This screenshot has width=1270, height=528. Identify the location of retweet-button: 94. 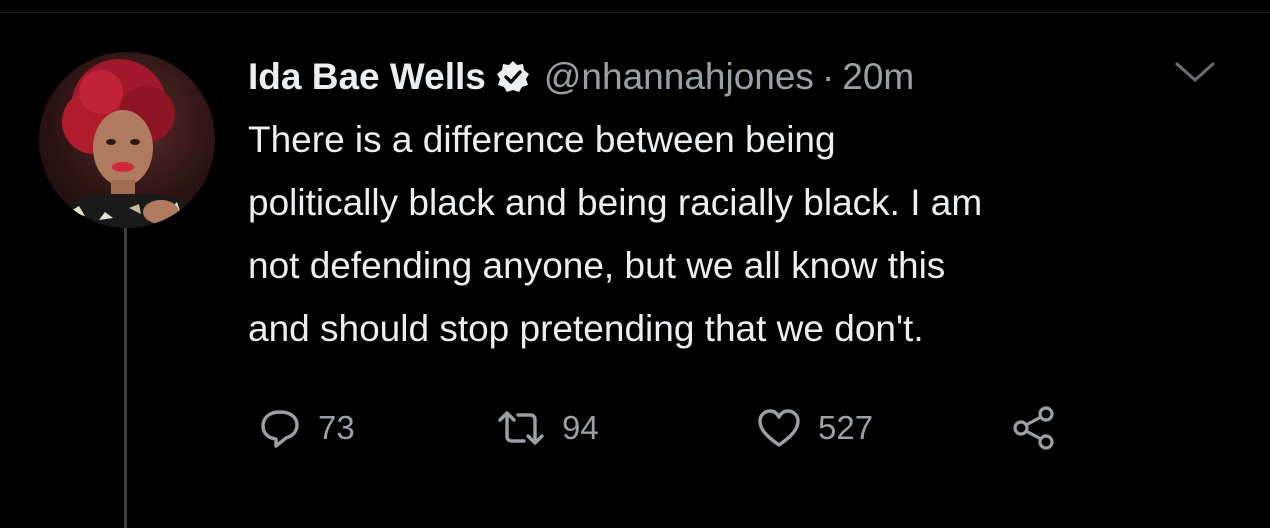
(547, 428).